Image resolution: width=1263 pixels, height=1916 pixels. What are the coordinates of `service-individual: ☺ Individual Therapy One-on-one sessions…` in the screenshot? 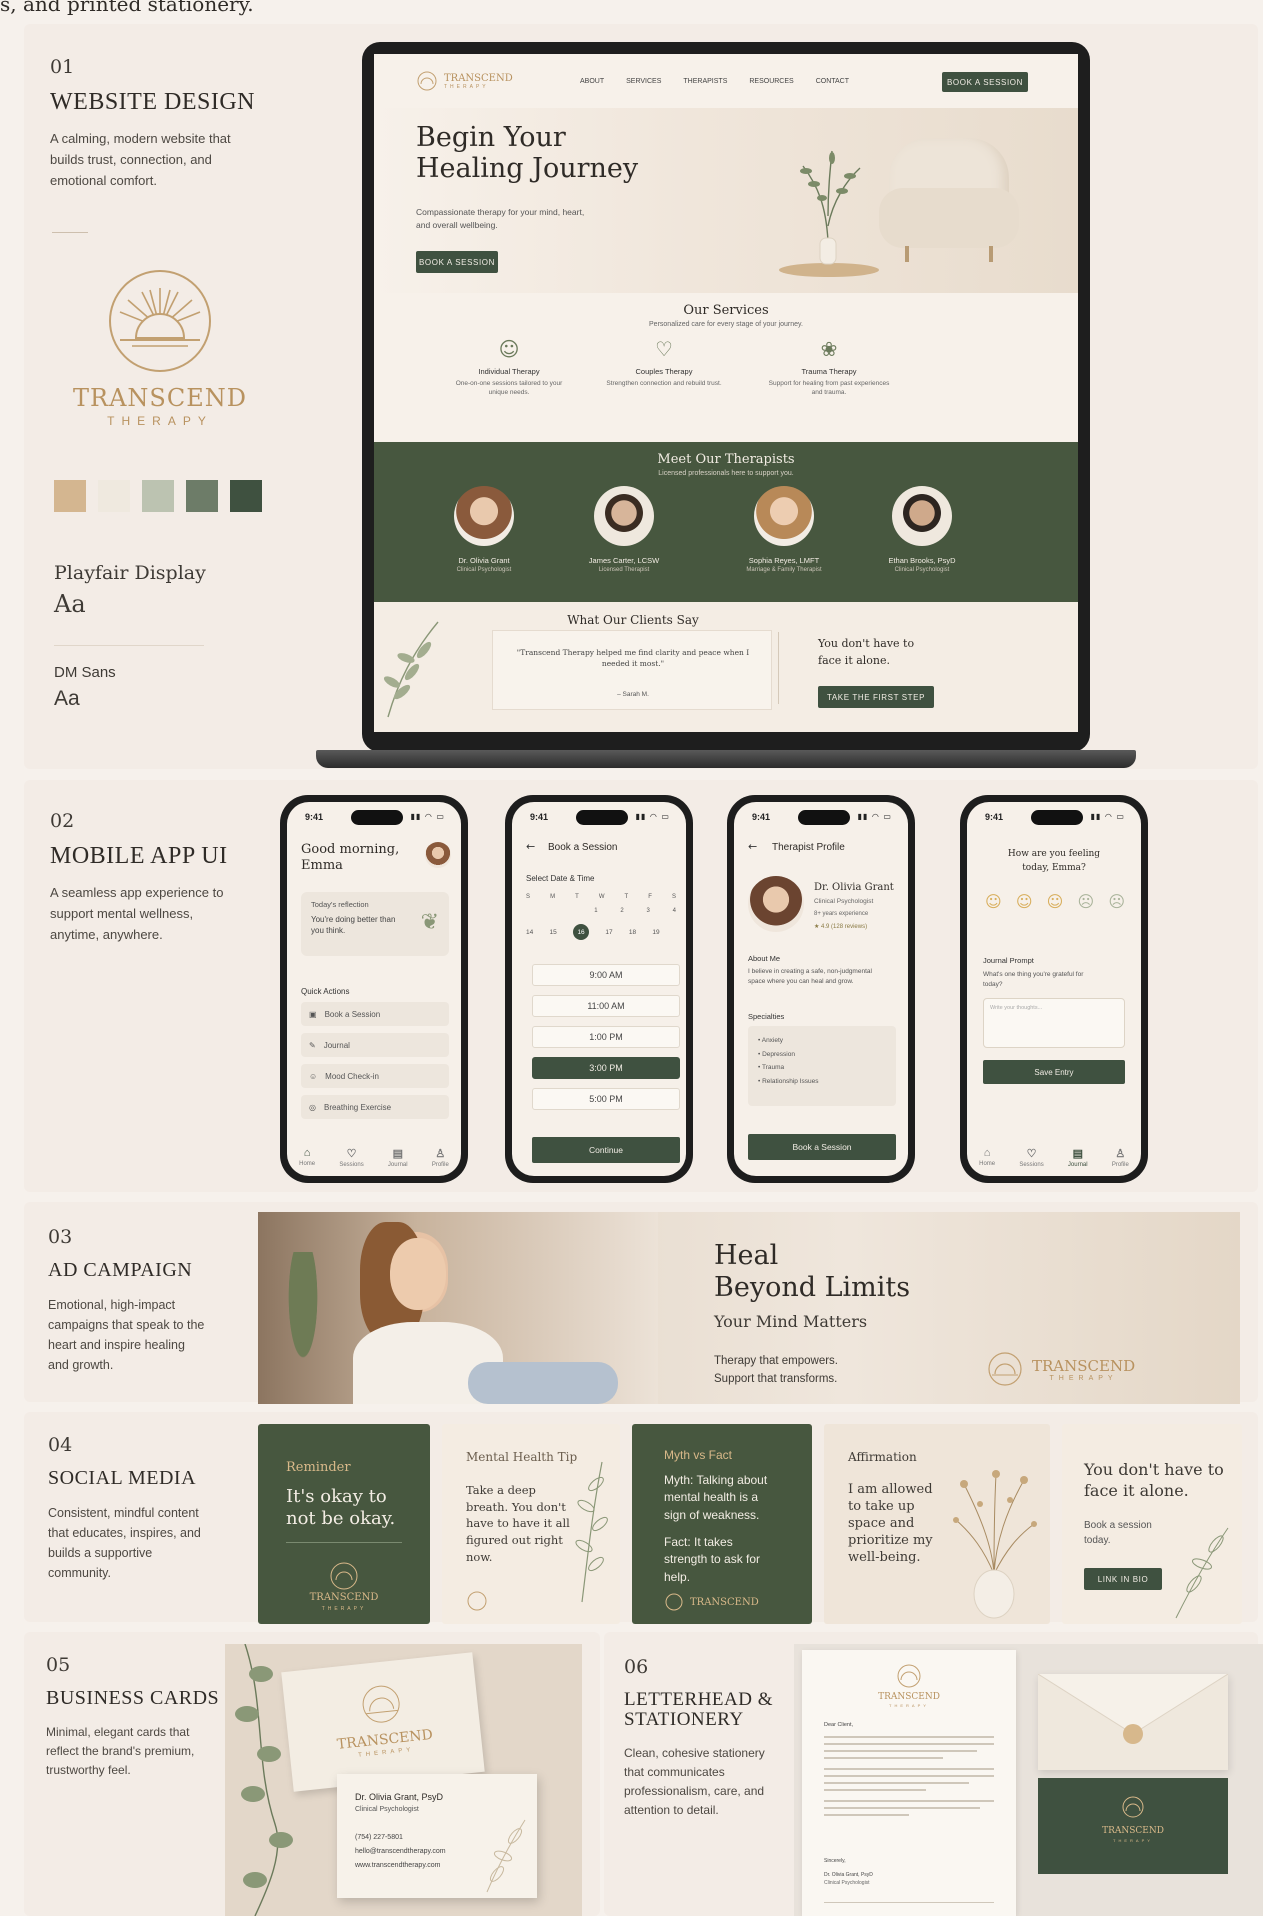 It's located at (509, 367).